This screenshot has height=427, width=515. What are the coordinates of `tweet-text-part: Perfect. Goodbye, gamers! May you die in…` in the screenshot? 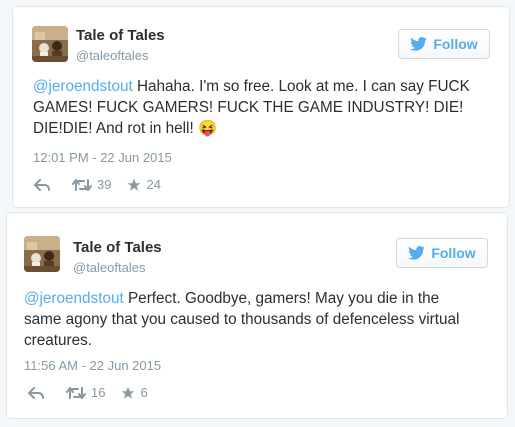 It's located at (281, 298).